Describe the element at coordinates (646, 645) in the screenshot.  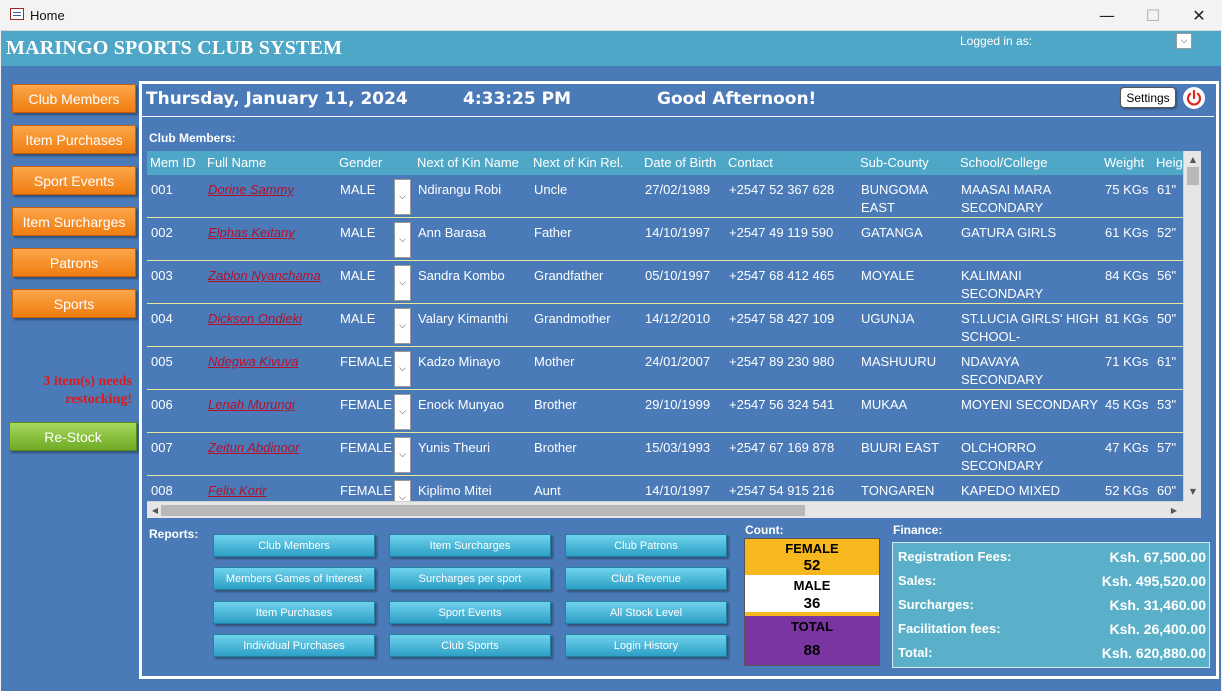
I see `report-login-history-button: Login History` at that location.